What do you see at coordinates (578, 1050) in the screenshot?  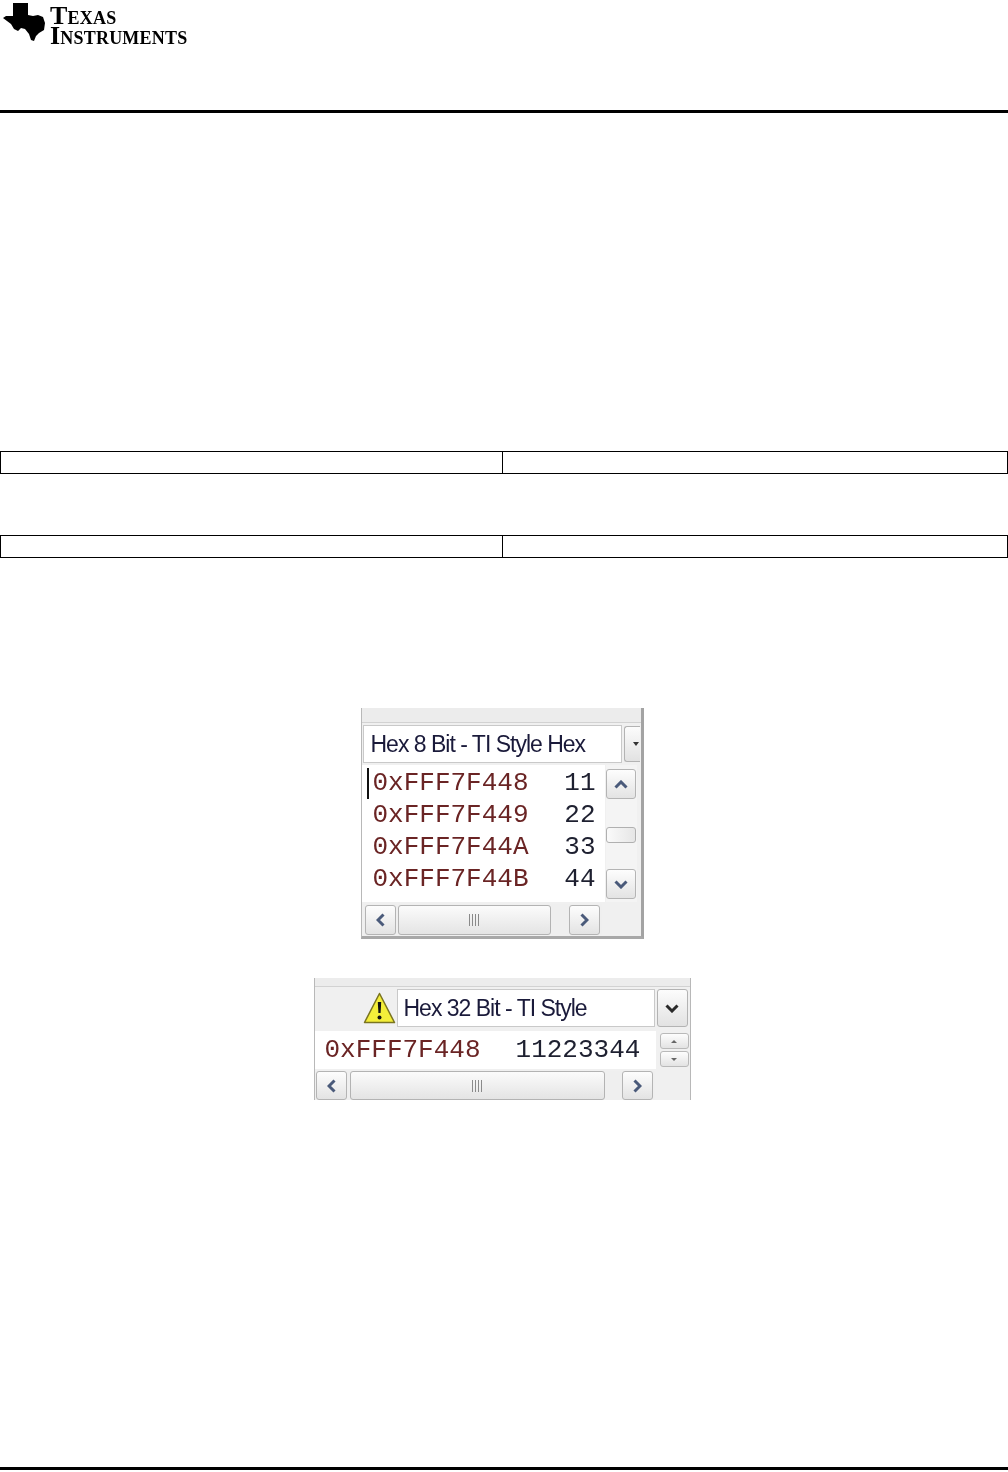 I see `value-text: 11223344` at bounding box center [578, 1050].